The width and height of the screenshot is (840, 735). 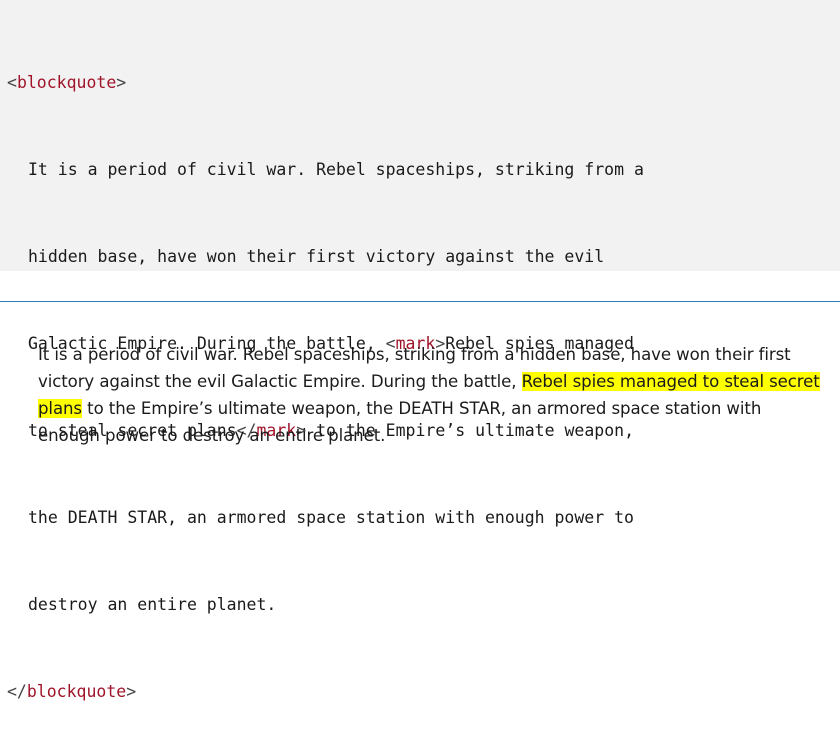 What do you see at coordinates (12, 82) in the screenshot?
I see `code-punct: <` at bounding box center [12, 82].